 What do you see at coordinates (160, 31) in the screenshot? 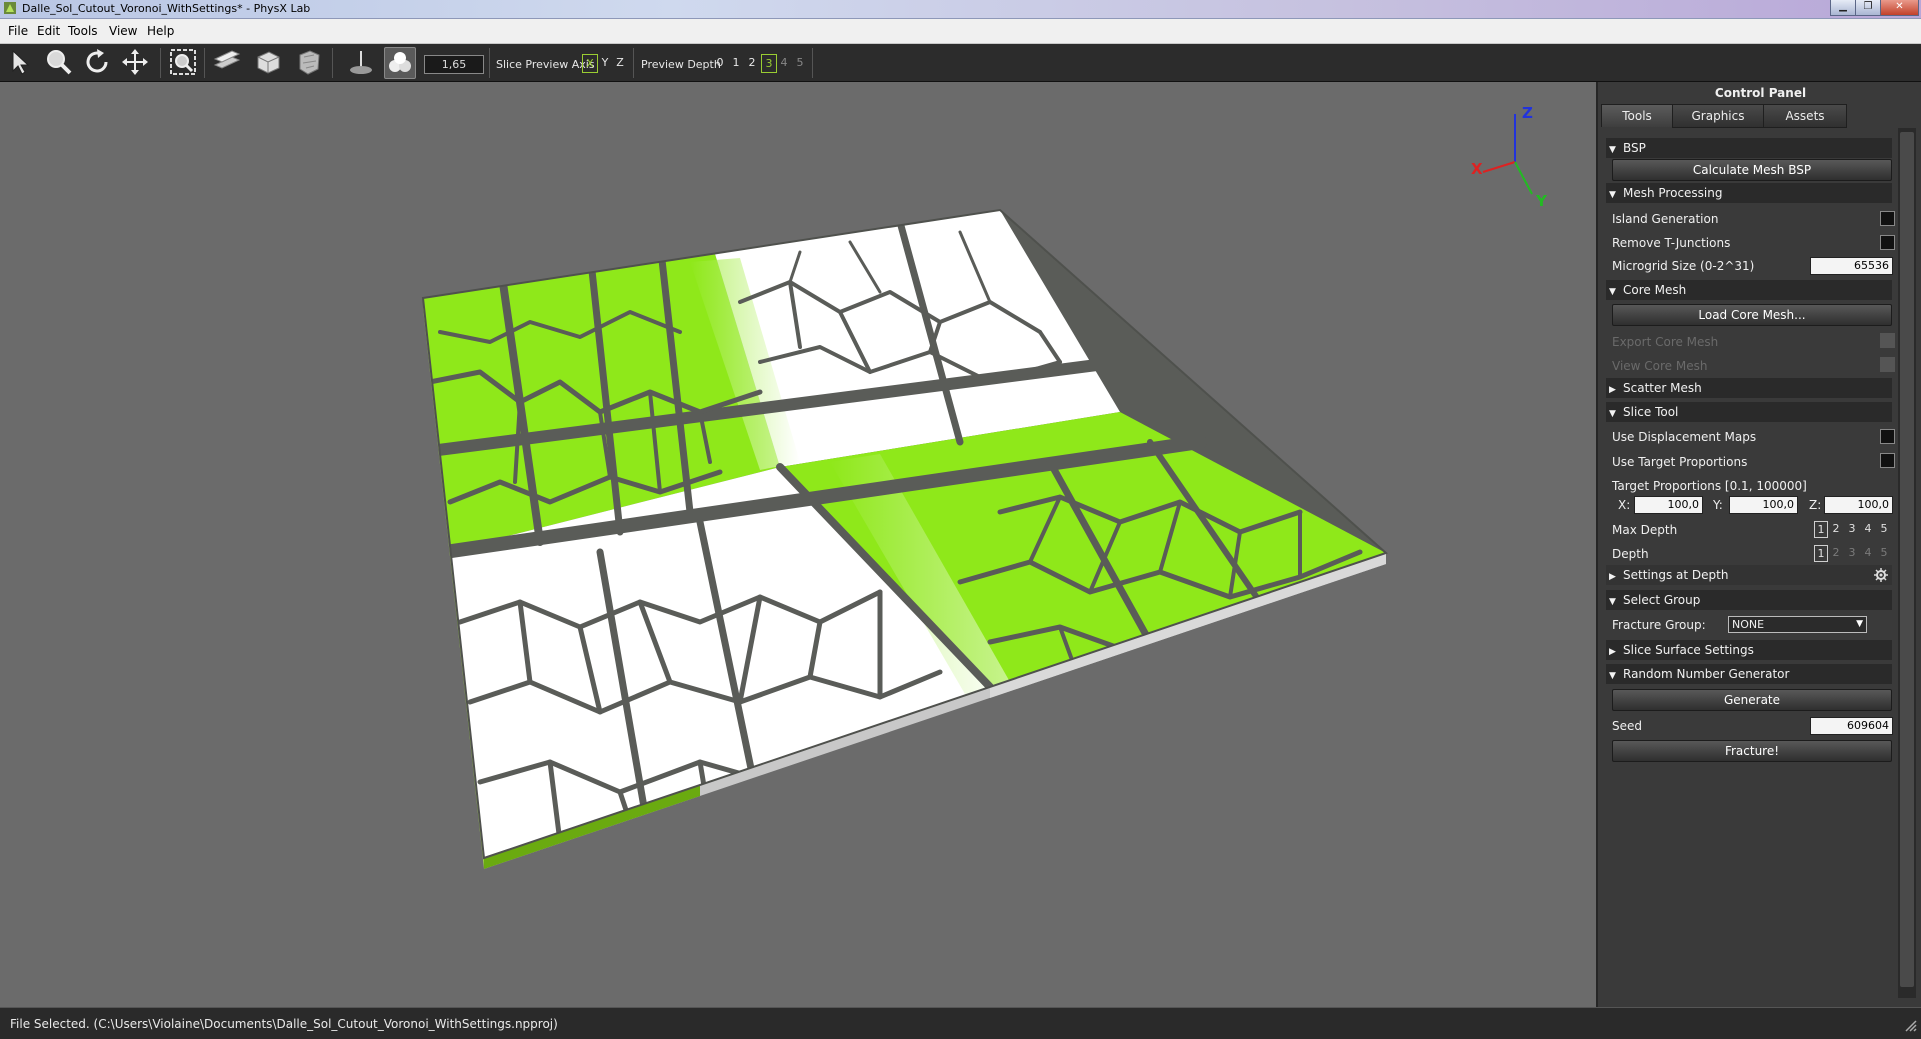
I see `menu-help: Help` at bounding box center [160, 31].